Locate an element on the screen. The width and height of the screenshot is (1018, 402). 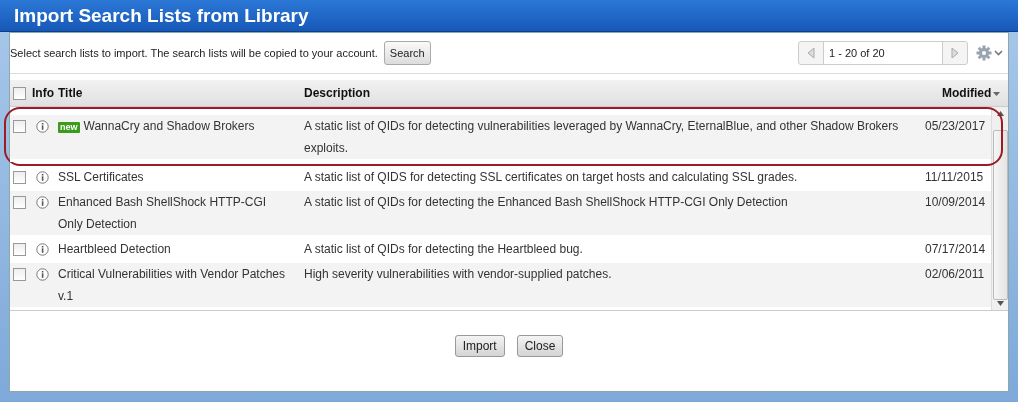
date-cell-text: 10/09/2014 is located at coordinates (956, 202).